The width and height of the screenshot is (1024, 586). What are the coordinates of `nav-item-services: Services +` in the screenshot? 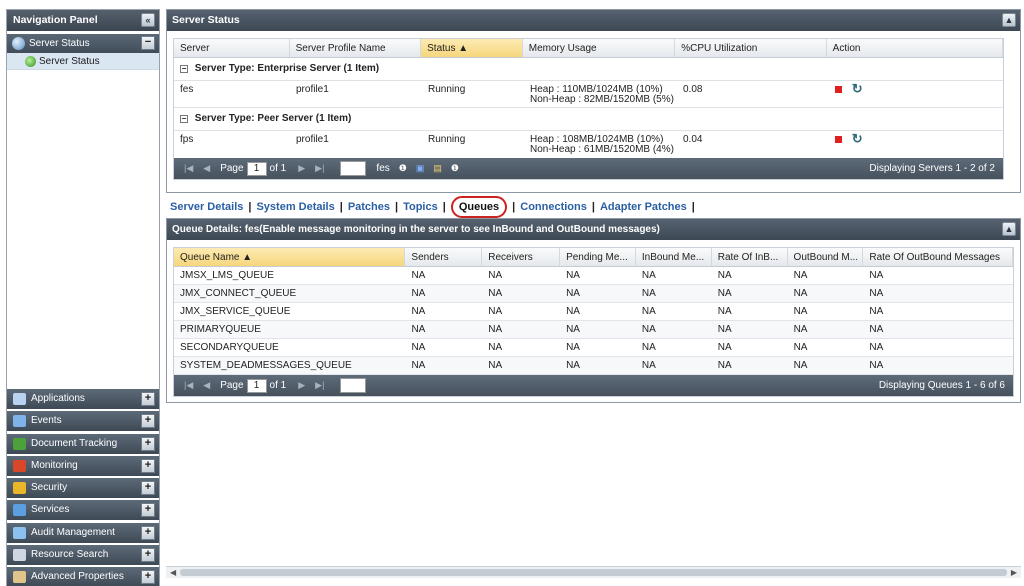 It's located at (83, 510).